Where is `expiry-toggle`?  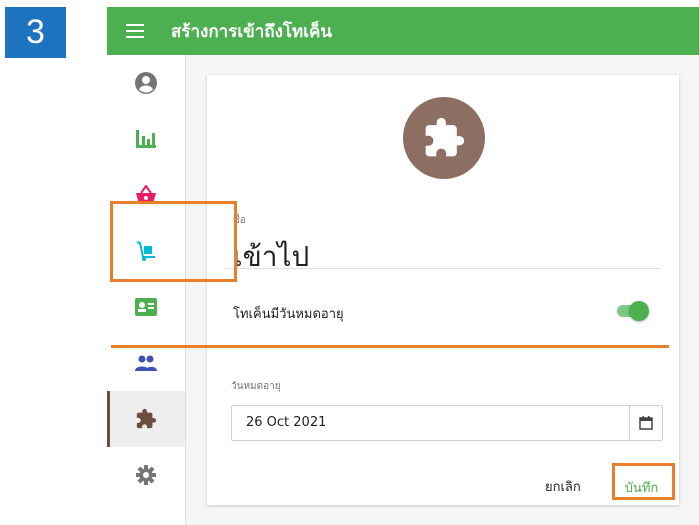
expiry-toggle is located at coordinates (632, 311).